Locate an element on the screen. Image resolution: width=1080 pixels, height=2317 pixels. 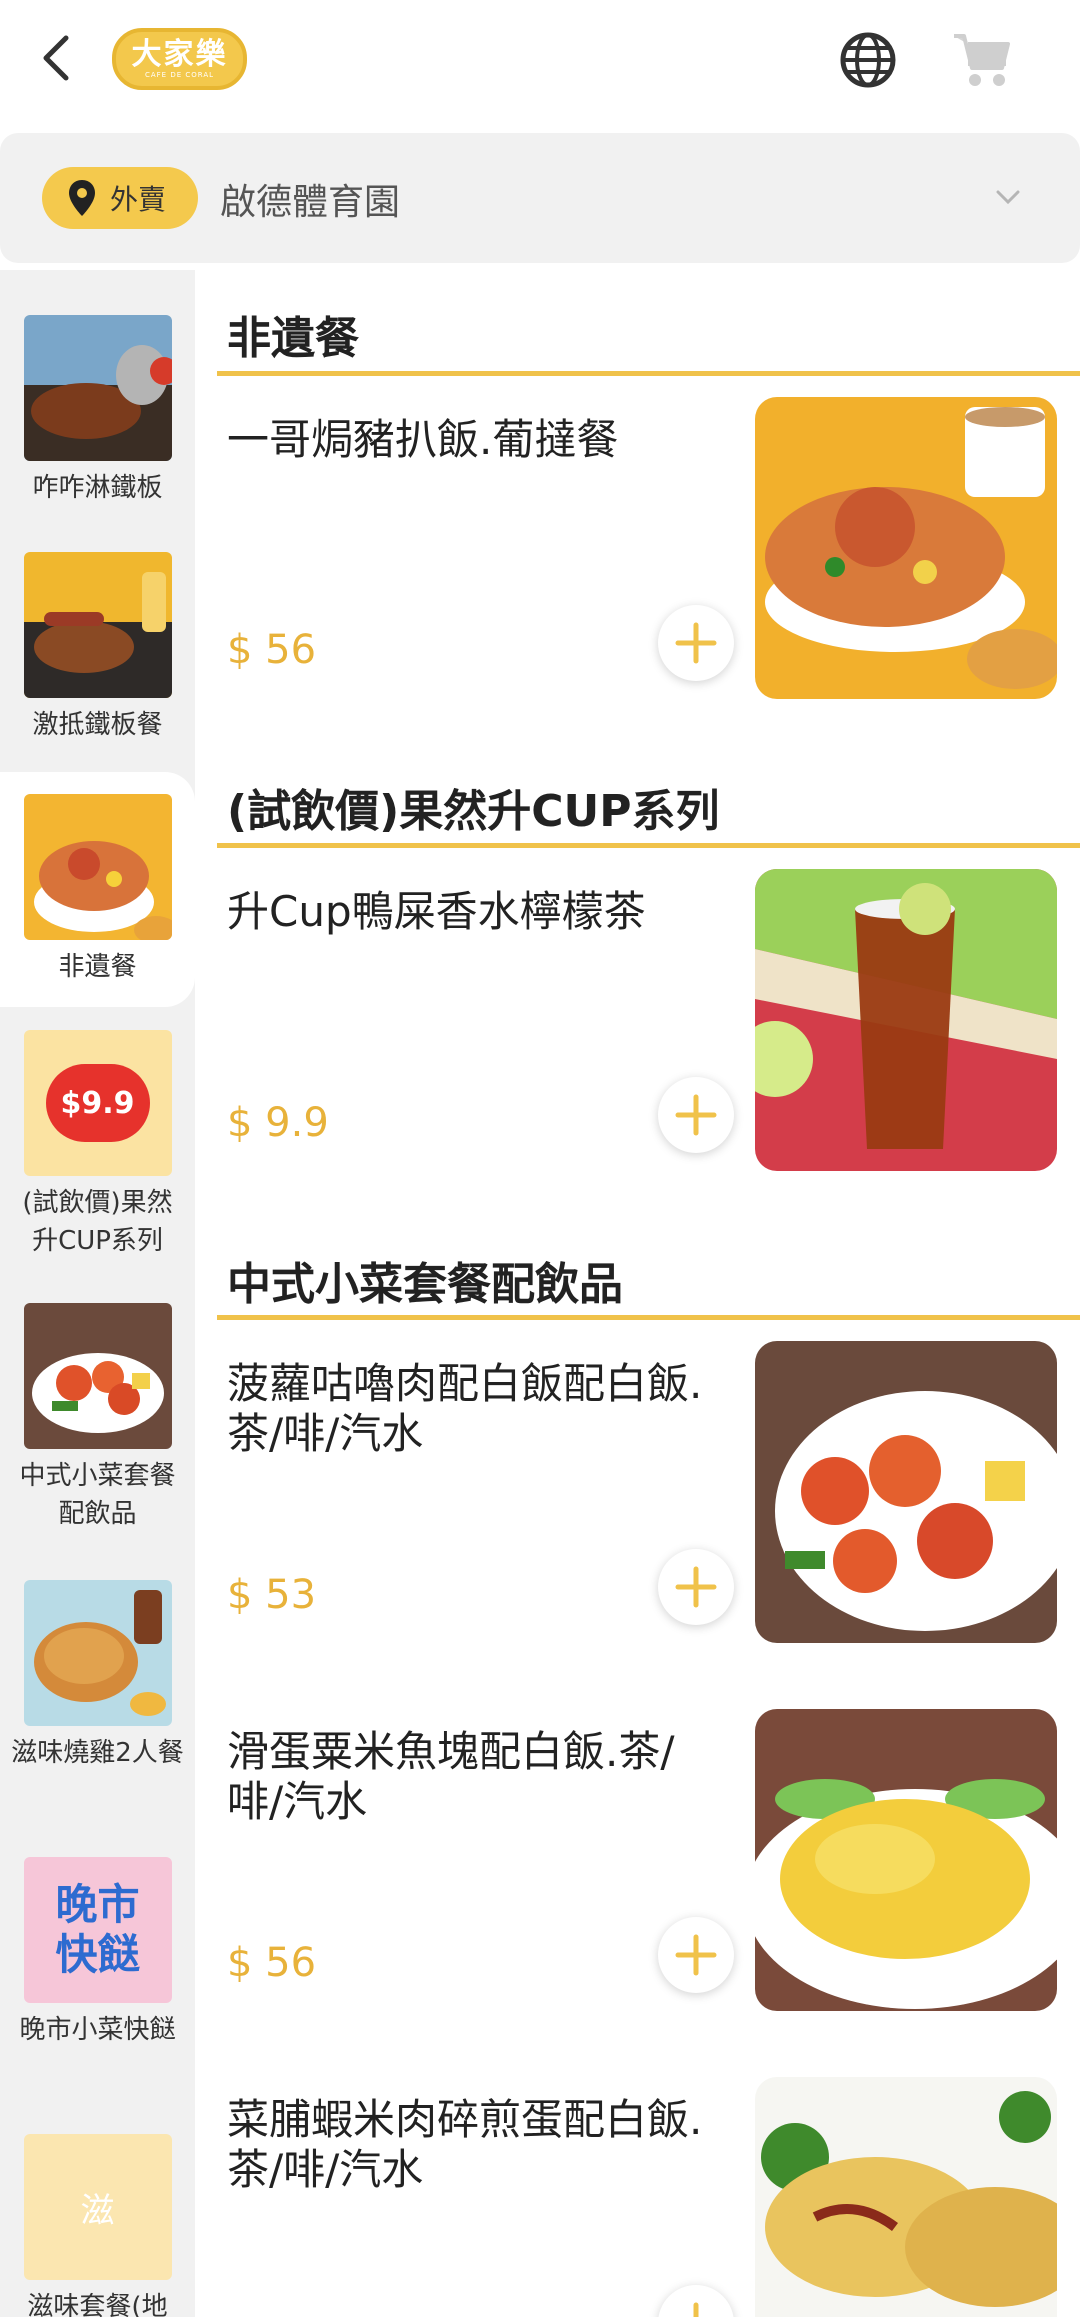
back-button is located at coordinates (55, 58).